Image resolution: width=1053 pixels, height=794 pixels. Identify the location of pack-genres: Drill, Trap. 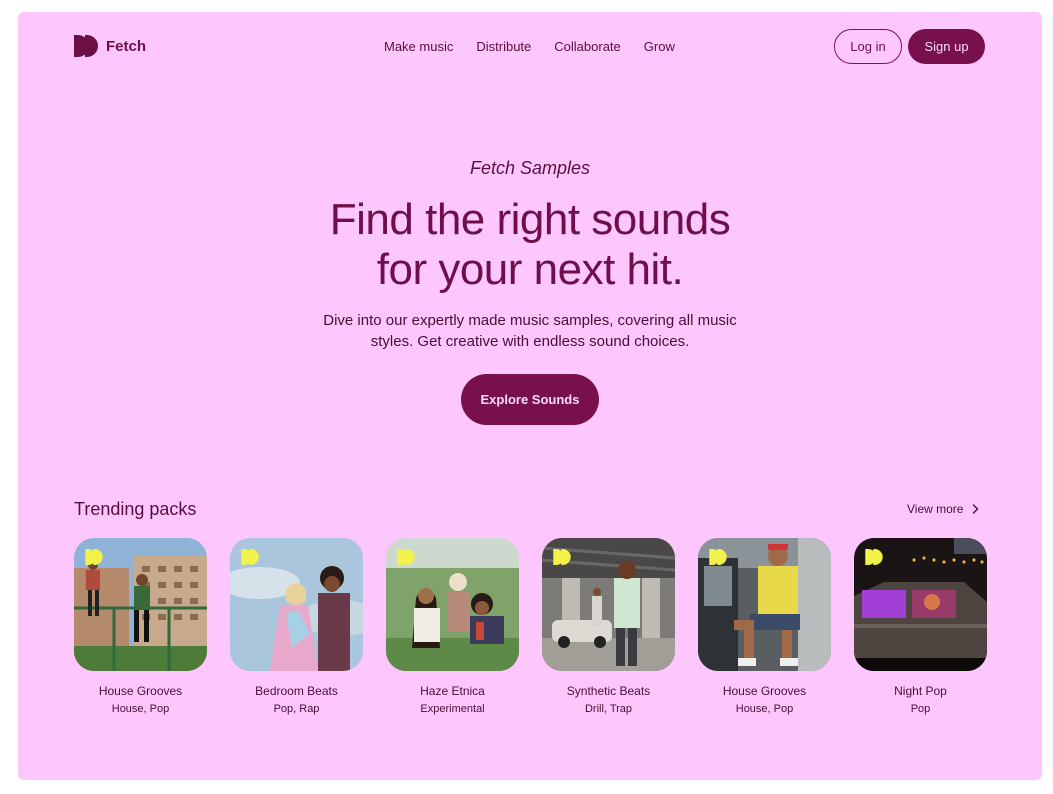
(608, 709).